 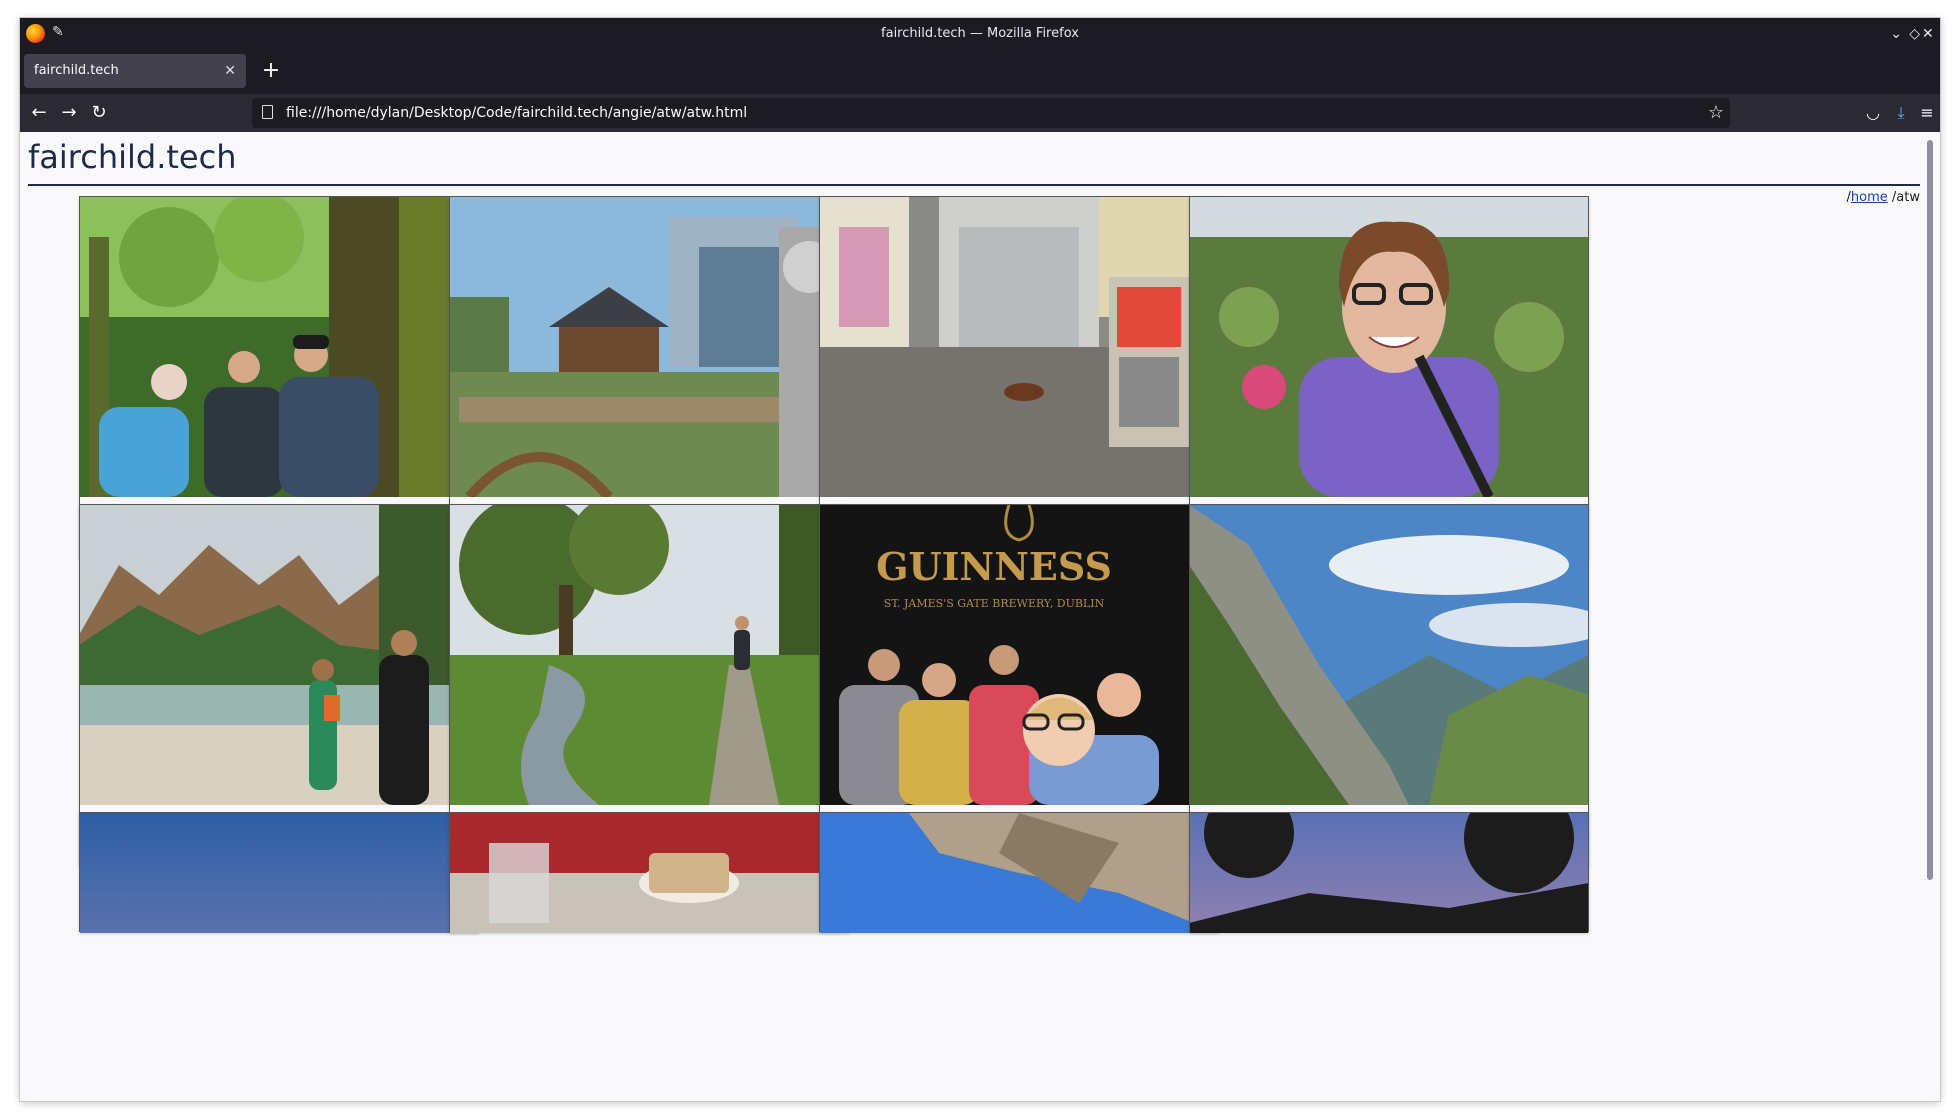 What do you see at coordinates (271, 71) in the screenshot?
I see `new-tab-button: +` at bounding box center [271, 71].